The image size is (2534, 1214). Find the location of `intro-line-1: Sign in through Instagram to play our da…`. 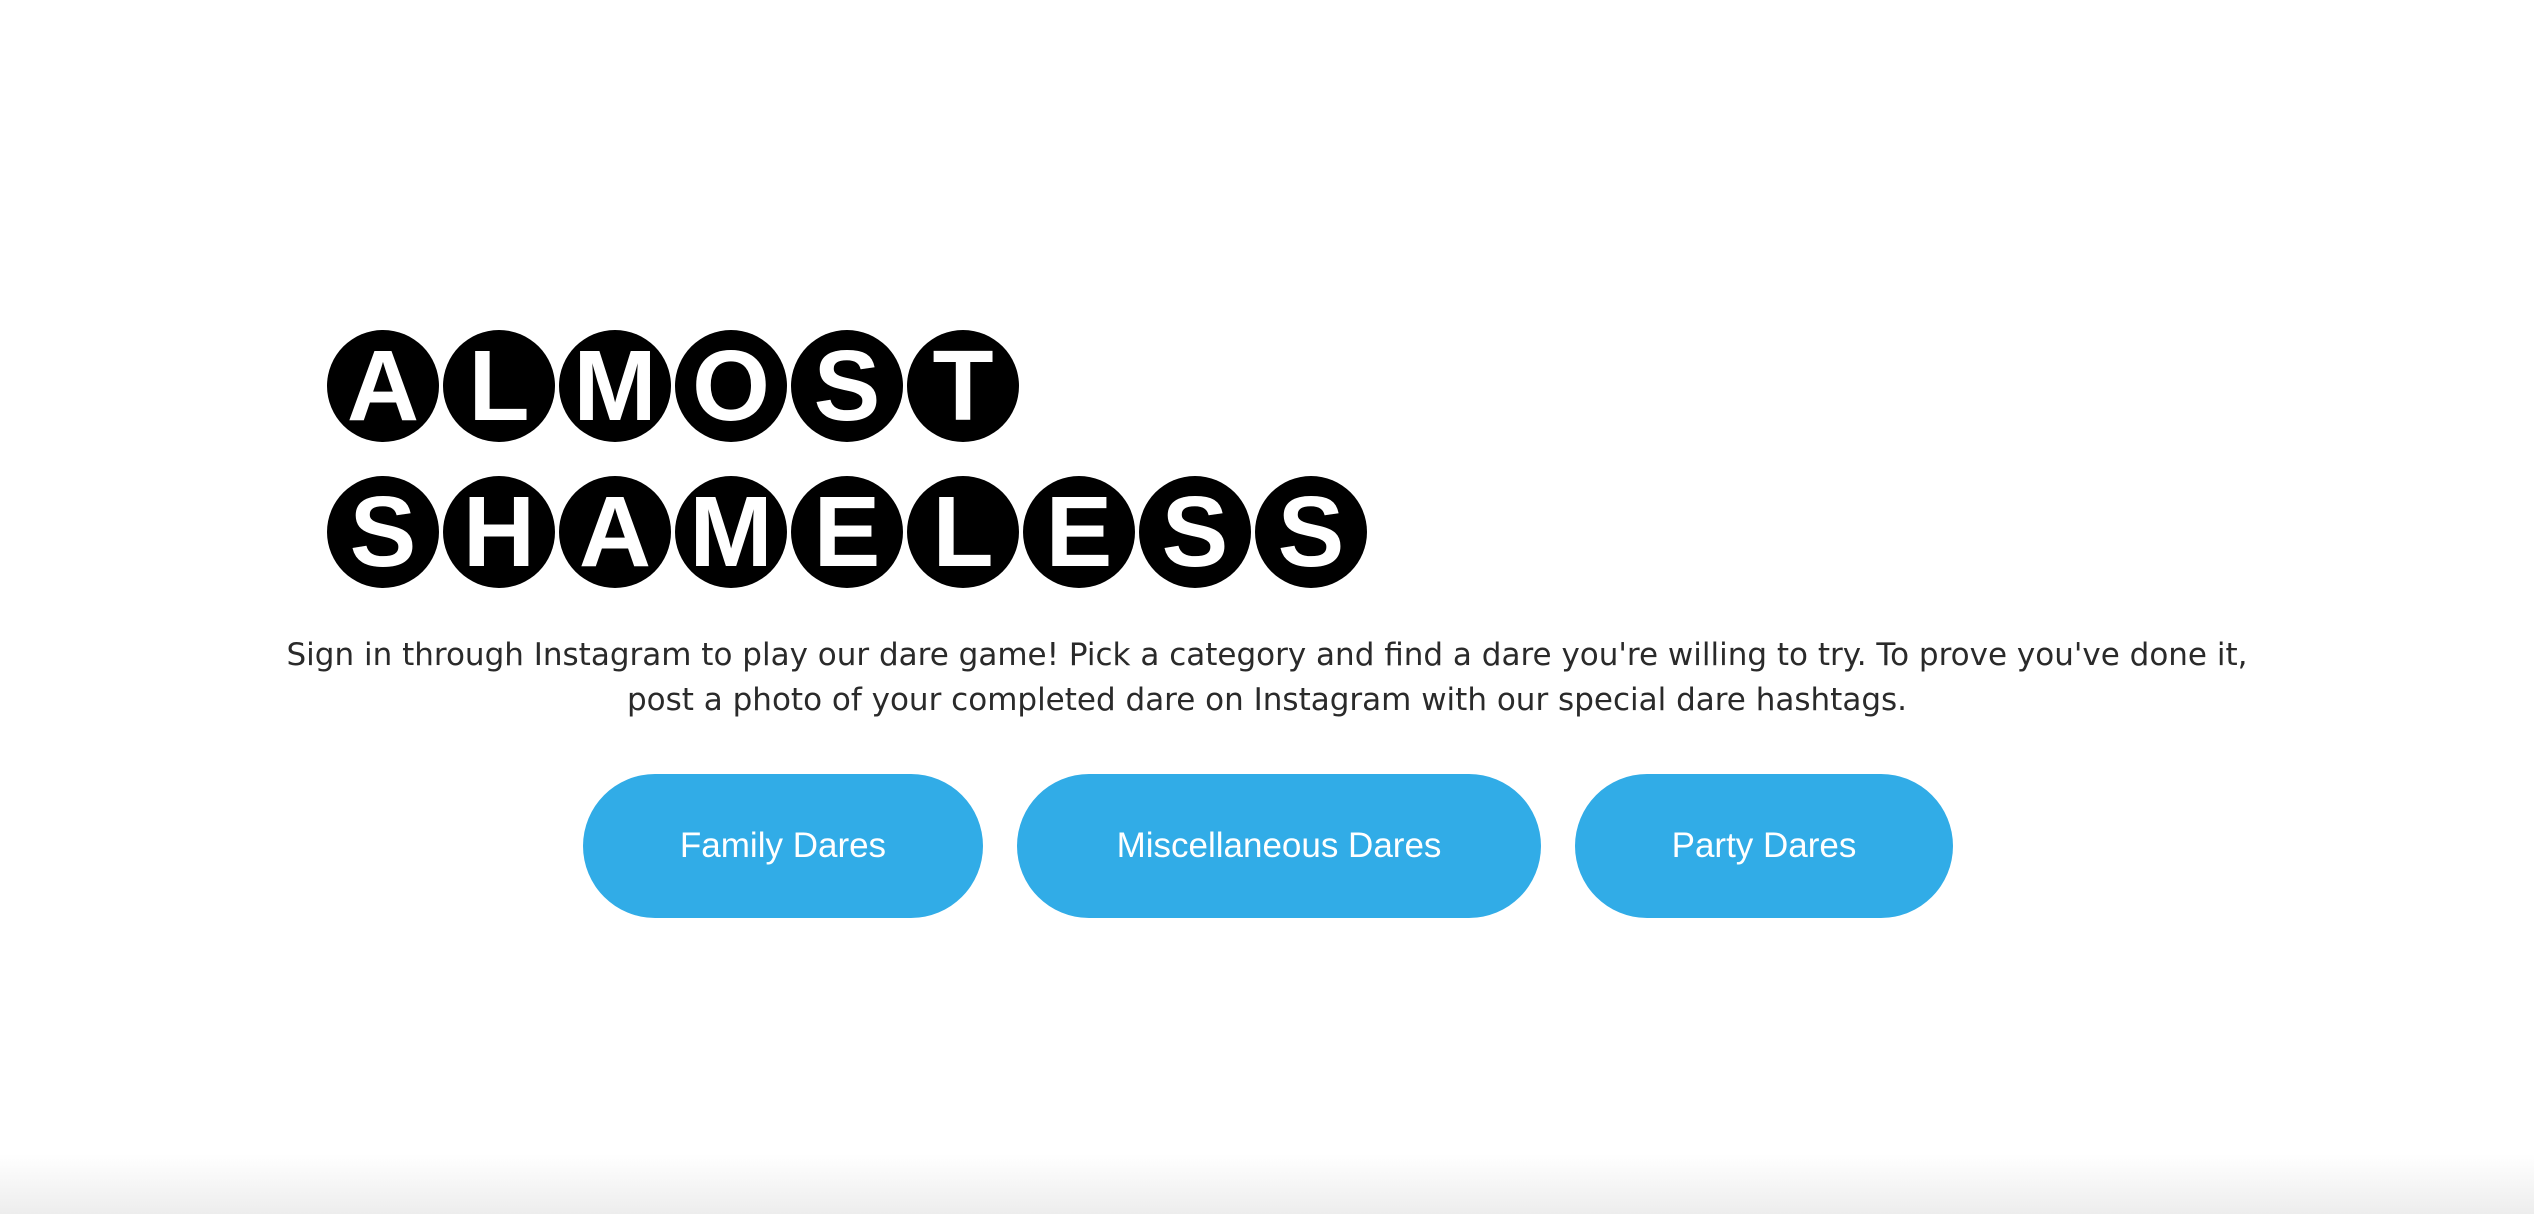

intro-line-1: Sign in through Instagram to play our da… is located at coordinates (1267, 655).